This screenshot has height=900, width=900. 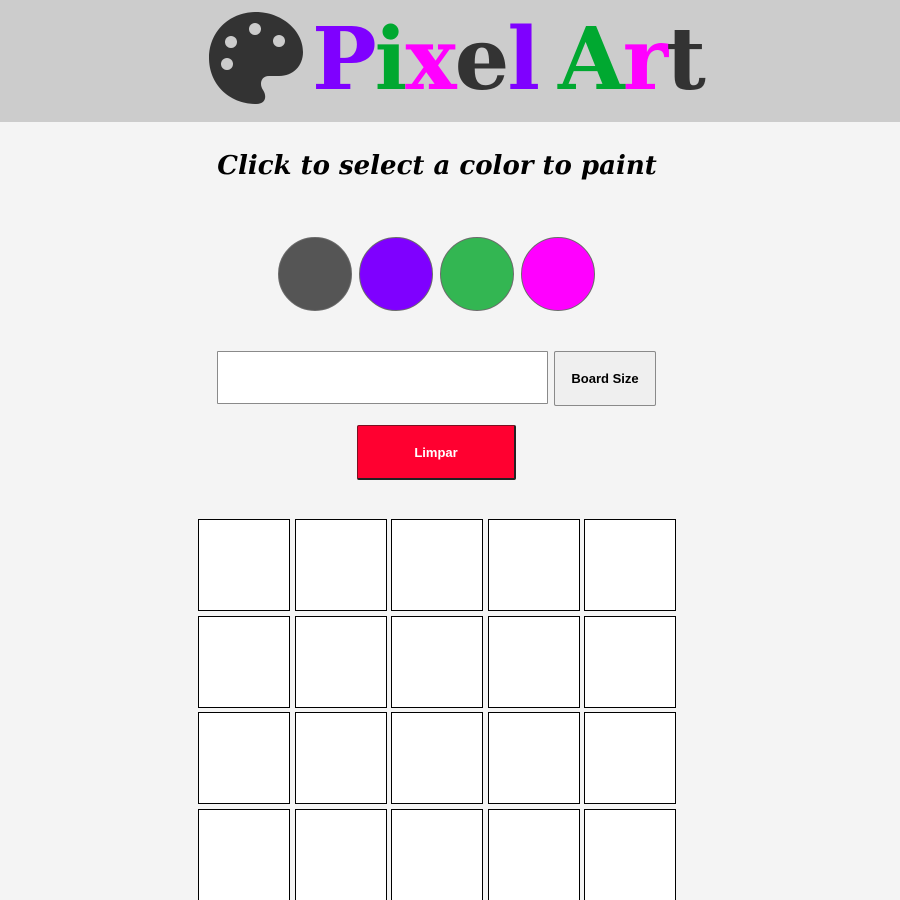 I want to click on page-title: Pixel Art, so click(x=509, y=60).